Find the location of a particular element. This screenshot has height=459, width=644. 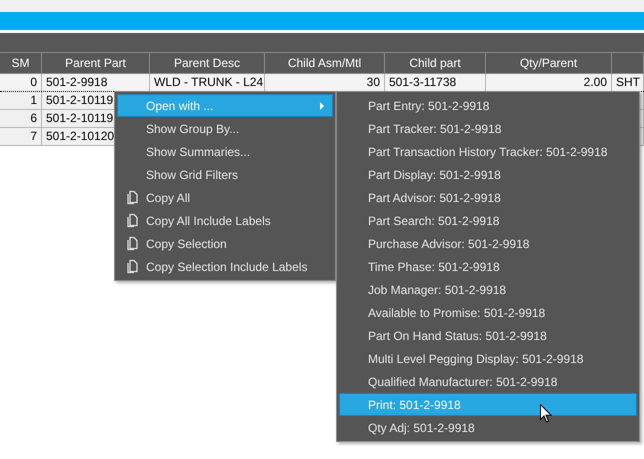

menu-item: Job Manager: 501-2-9918 is located at coordinates (488, 289).